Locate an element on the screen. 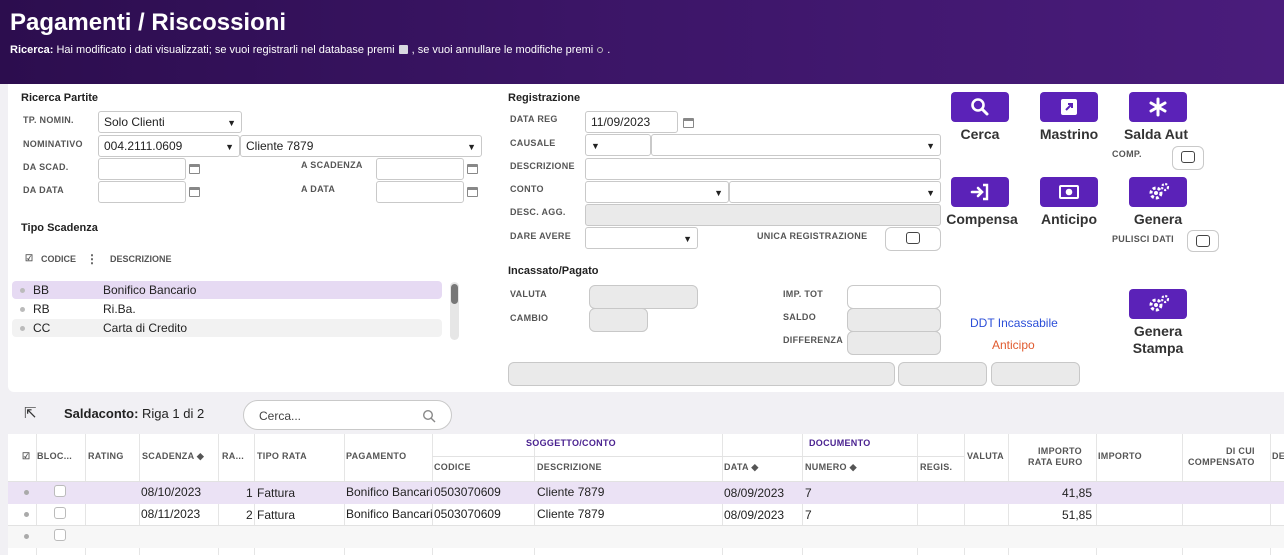  col-data: DATA ◆ is located at coordinates (741, 467).